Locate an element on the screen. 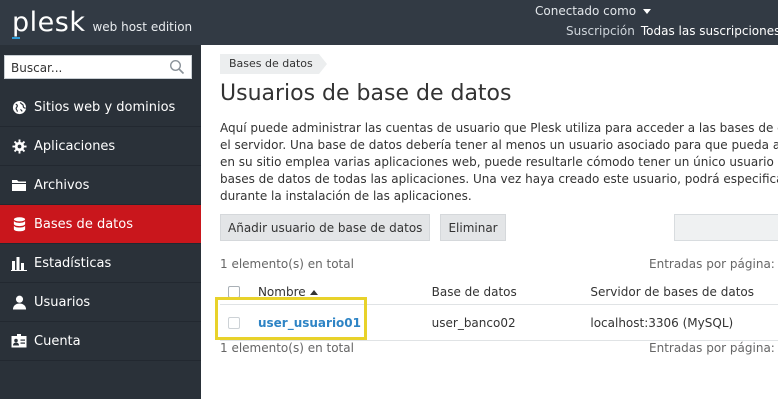 This screenshot has width=778, height=399. sidebar-item-statistics: Estadísticas is located at coordinates (100, 263).